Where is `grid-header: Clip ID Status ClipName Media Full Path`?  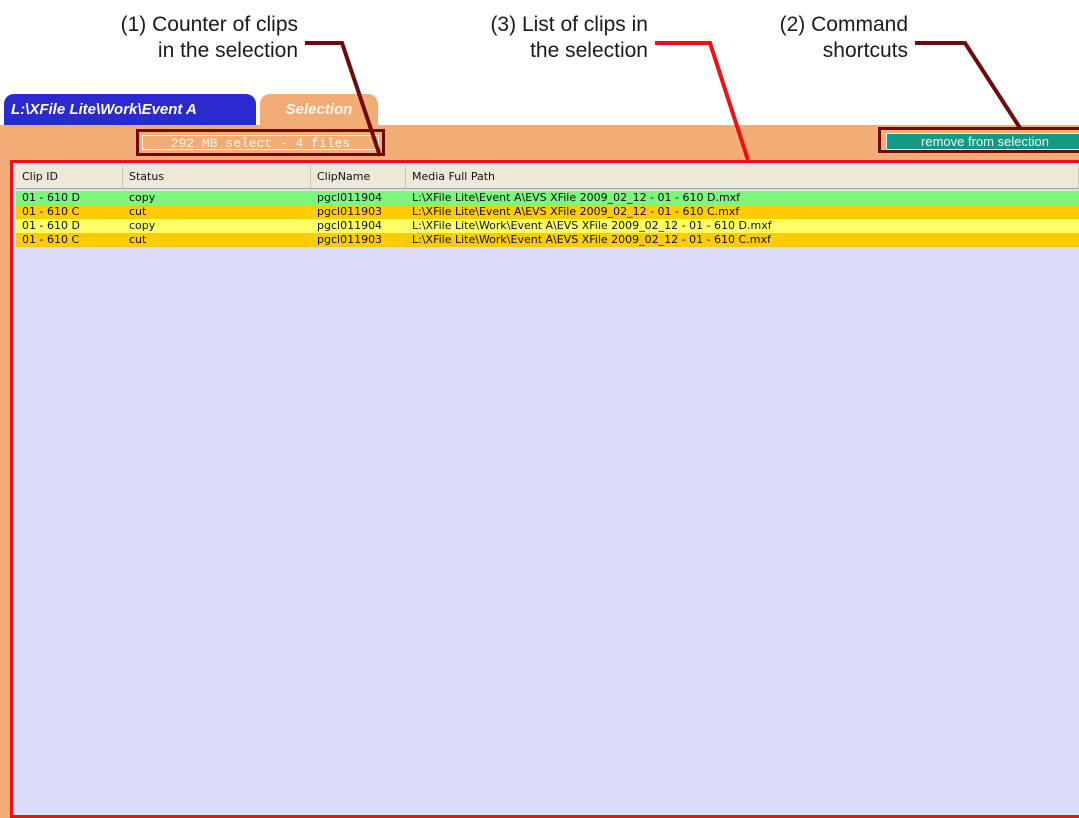
grid-header: Clip ID Status ClipName Media Full Path is located at coordinates (547, 177).